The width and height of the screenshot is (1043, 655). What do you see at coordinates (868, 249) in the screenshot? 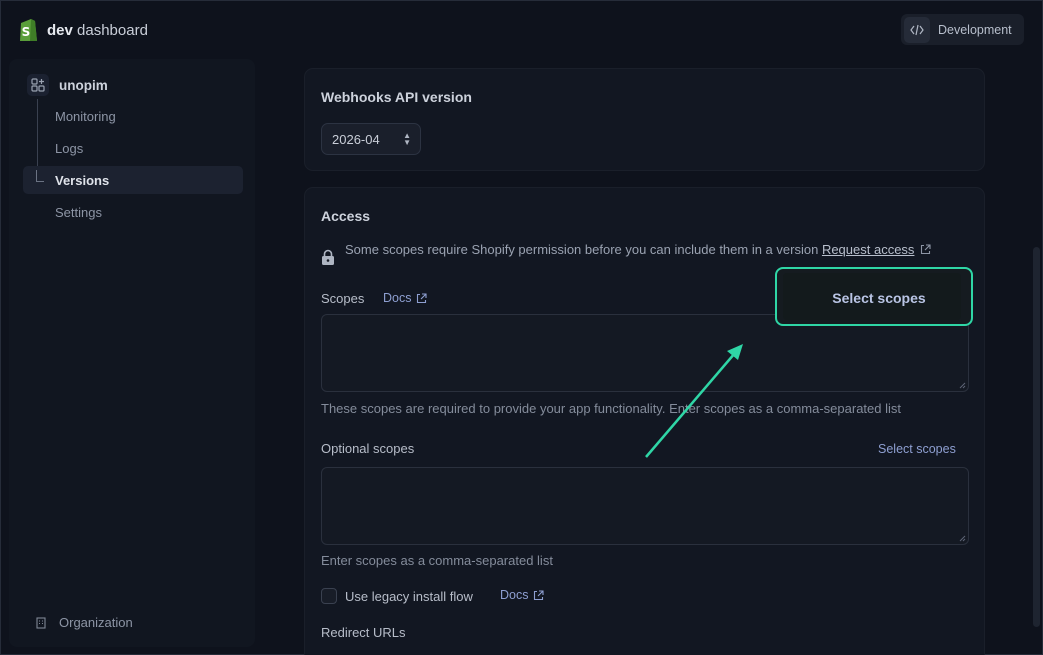
I see `request-access-link: Request access` at bounding box center [868, 249].